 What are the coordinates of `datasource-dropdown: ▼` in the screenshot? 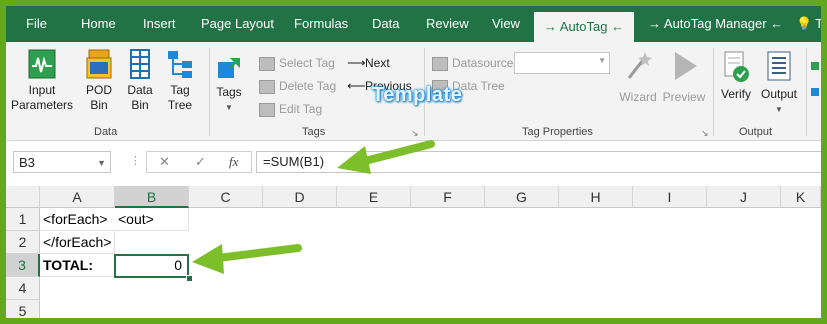 It's located at (562, 63).